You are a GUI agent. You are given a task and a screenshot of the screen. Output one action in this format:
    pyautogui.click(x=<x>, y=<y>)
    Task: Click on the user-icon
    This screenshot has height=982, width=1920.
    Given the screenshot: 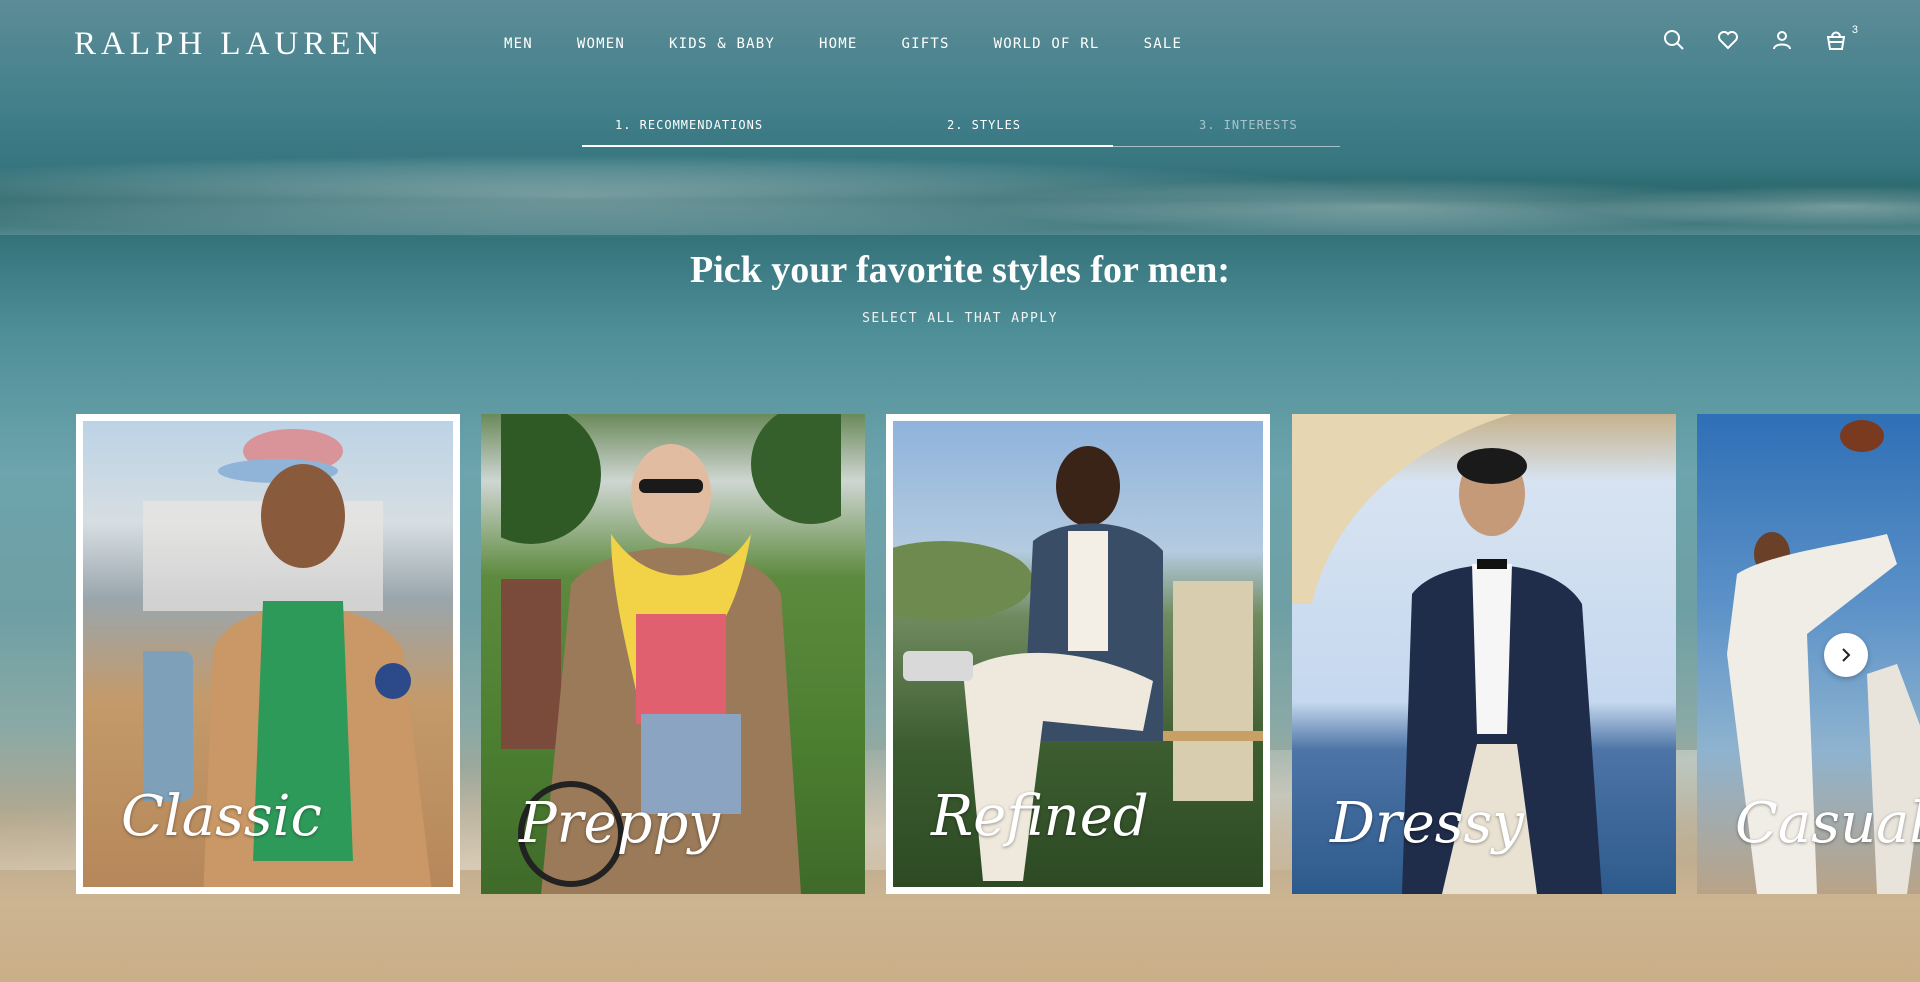 What is the action you would take?
    pyautogui.click(x=1782, y=40)
    